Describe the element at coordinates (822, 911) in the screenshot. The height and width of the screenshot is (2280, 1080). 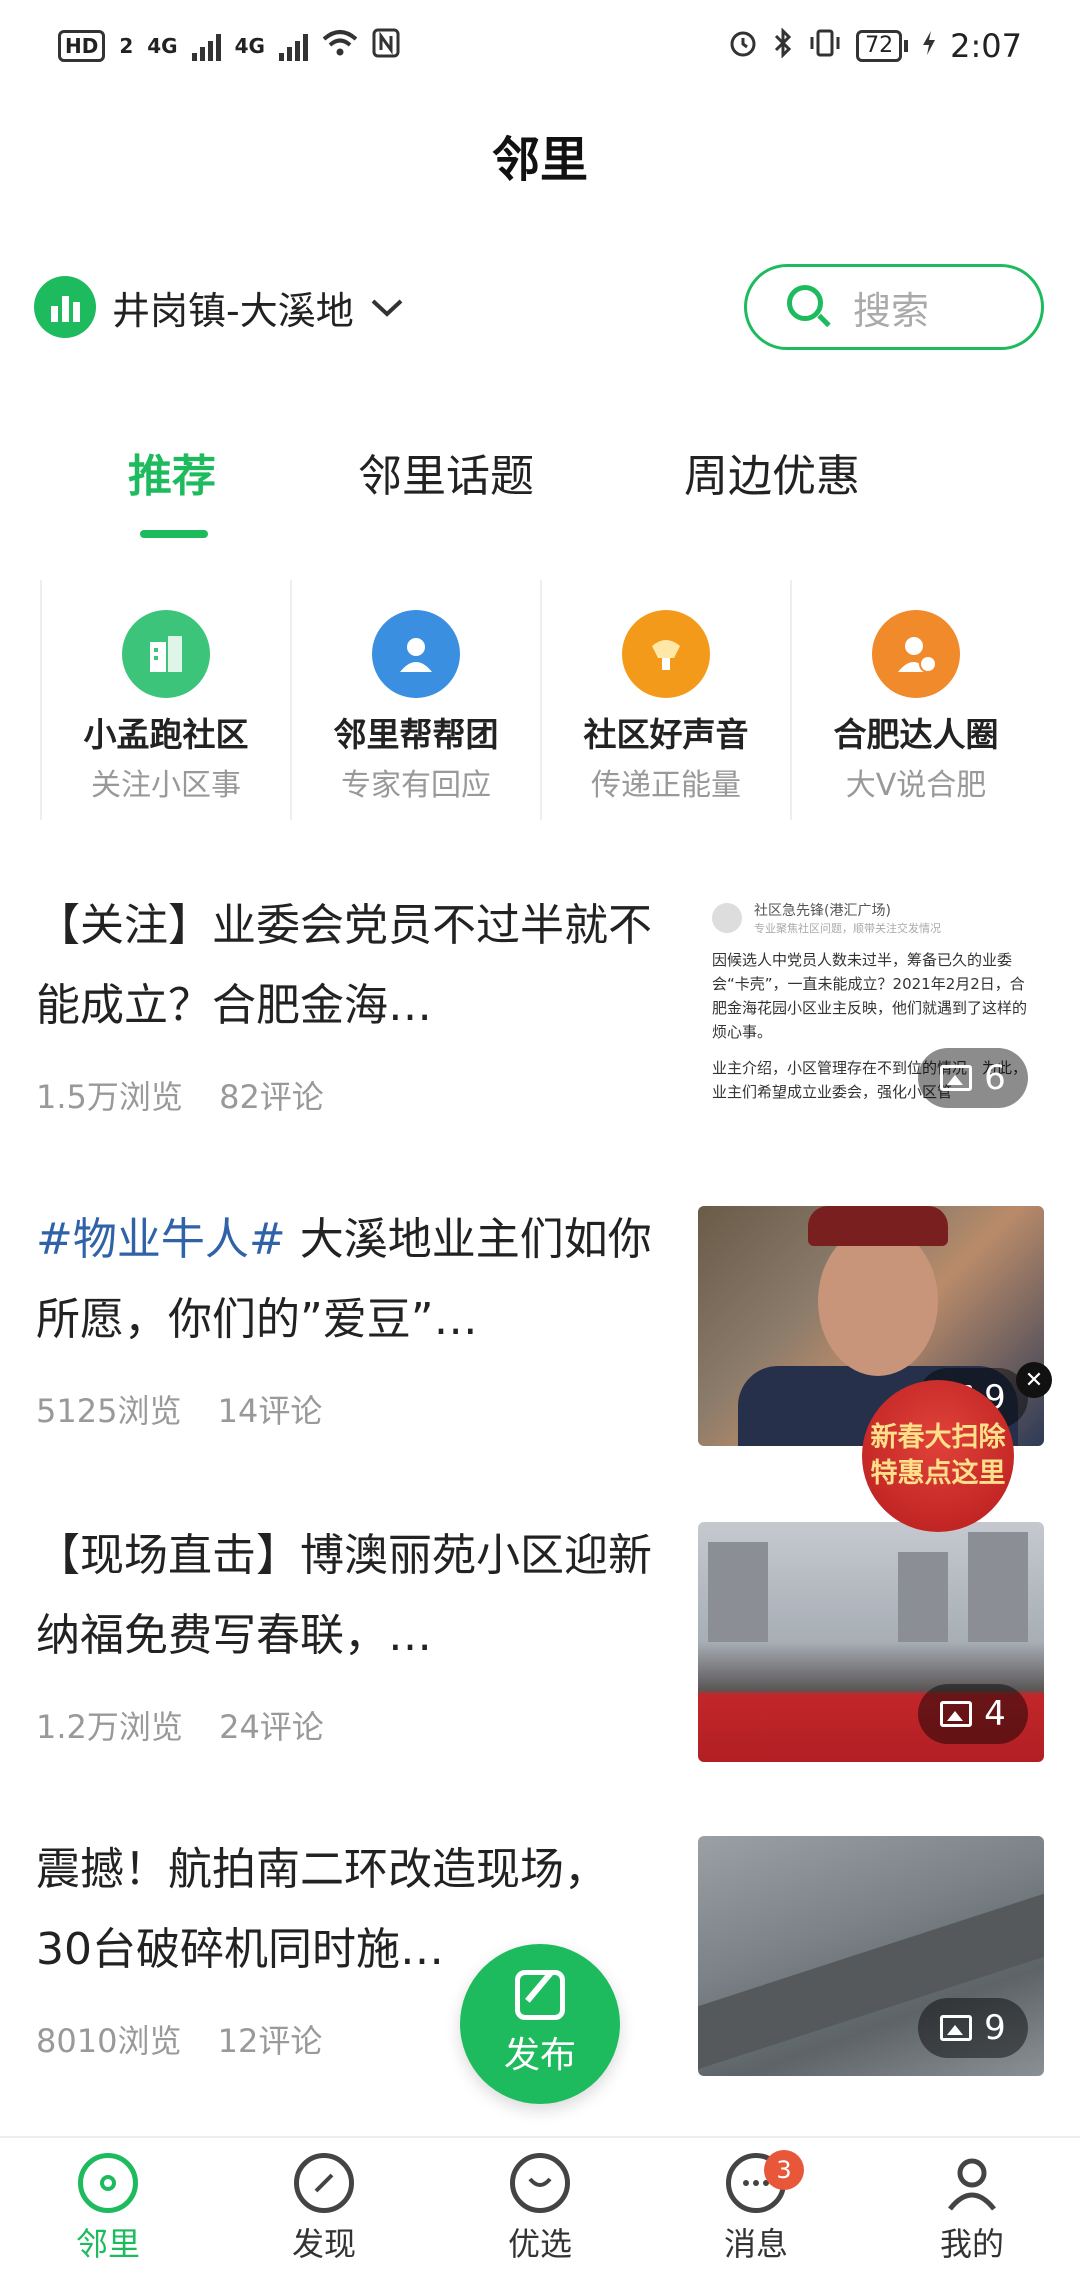
I see `doc-account-name: 社区急先锋(港汇广场)` at that location.